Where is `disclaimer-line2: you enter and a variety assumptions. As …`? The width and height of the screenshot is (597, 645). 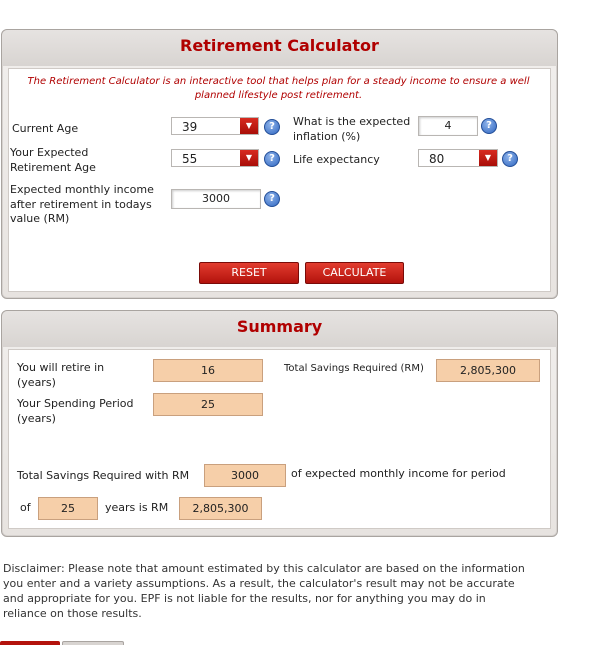
disclaimer-line2: you enter and a variety assumptions. As … is located at coordinates (259, 583).